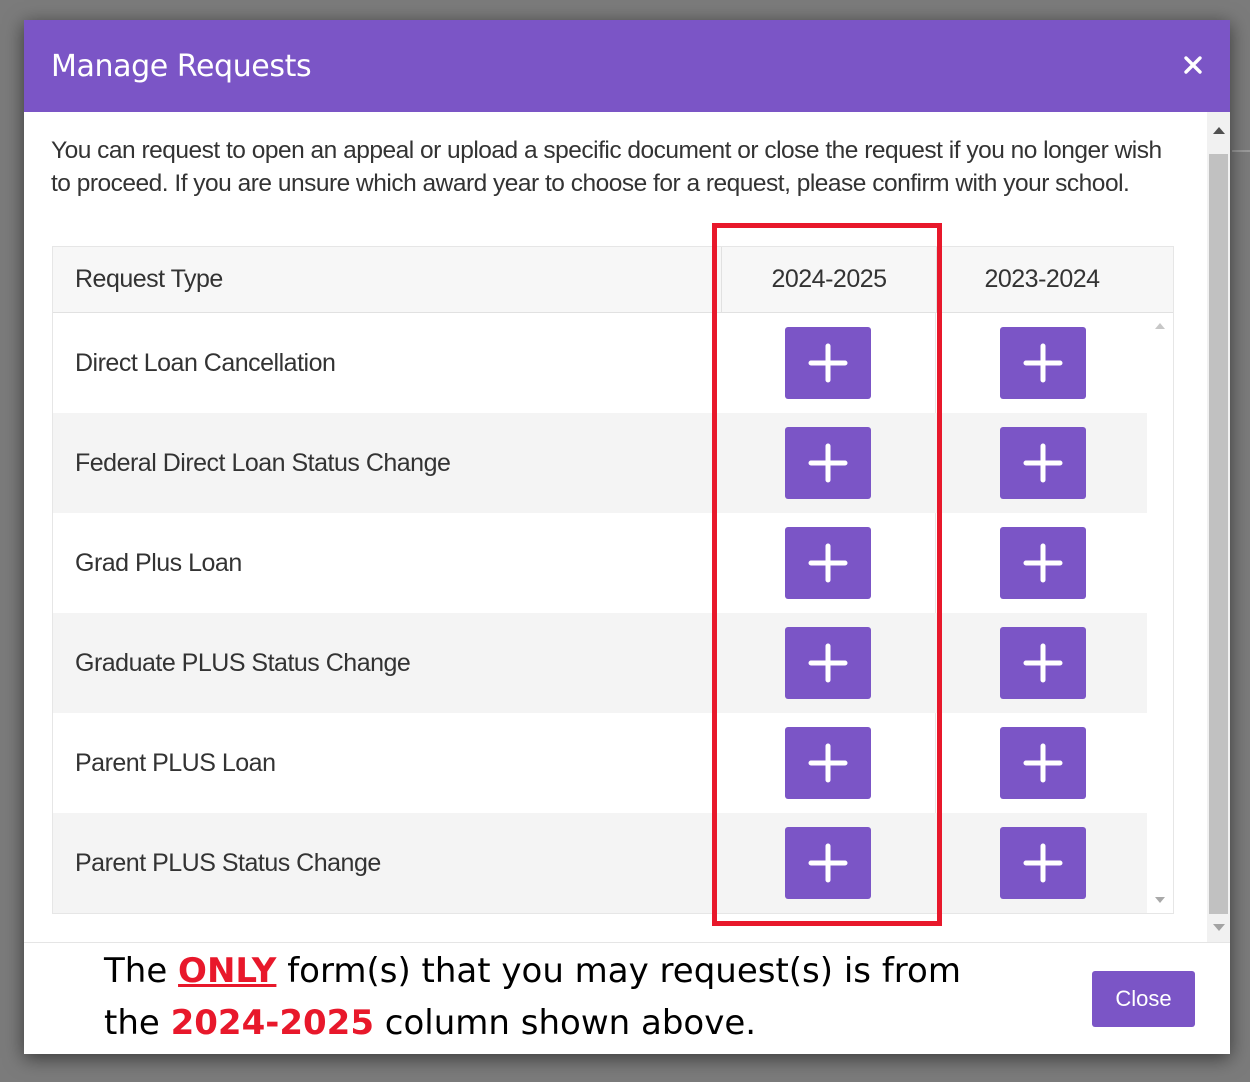 The height and width of the screenshot is (1082, 1250). I want to click on row-label: Parent PLUS Loan, so click(175, 762).